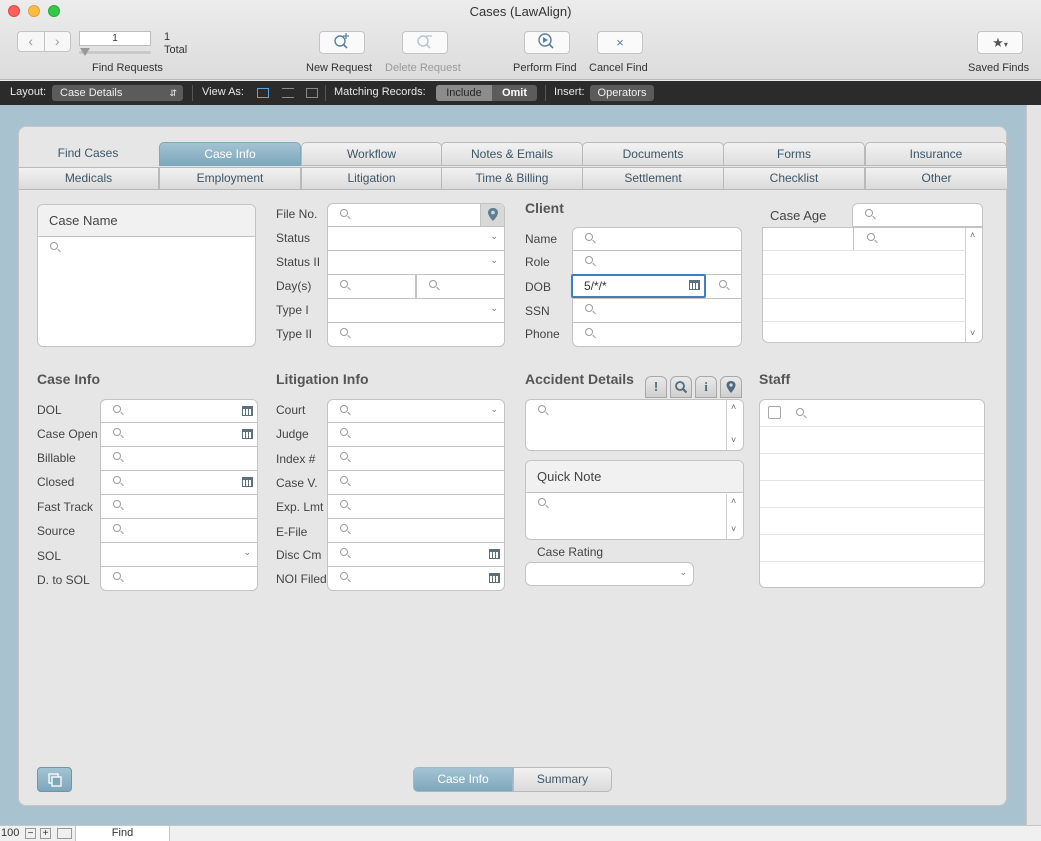  What do you see at coordinates (416, 507) in the screenshot?
I see `exp-lmt-field` at bounding box center [416, 507].